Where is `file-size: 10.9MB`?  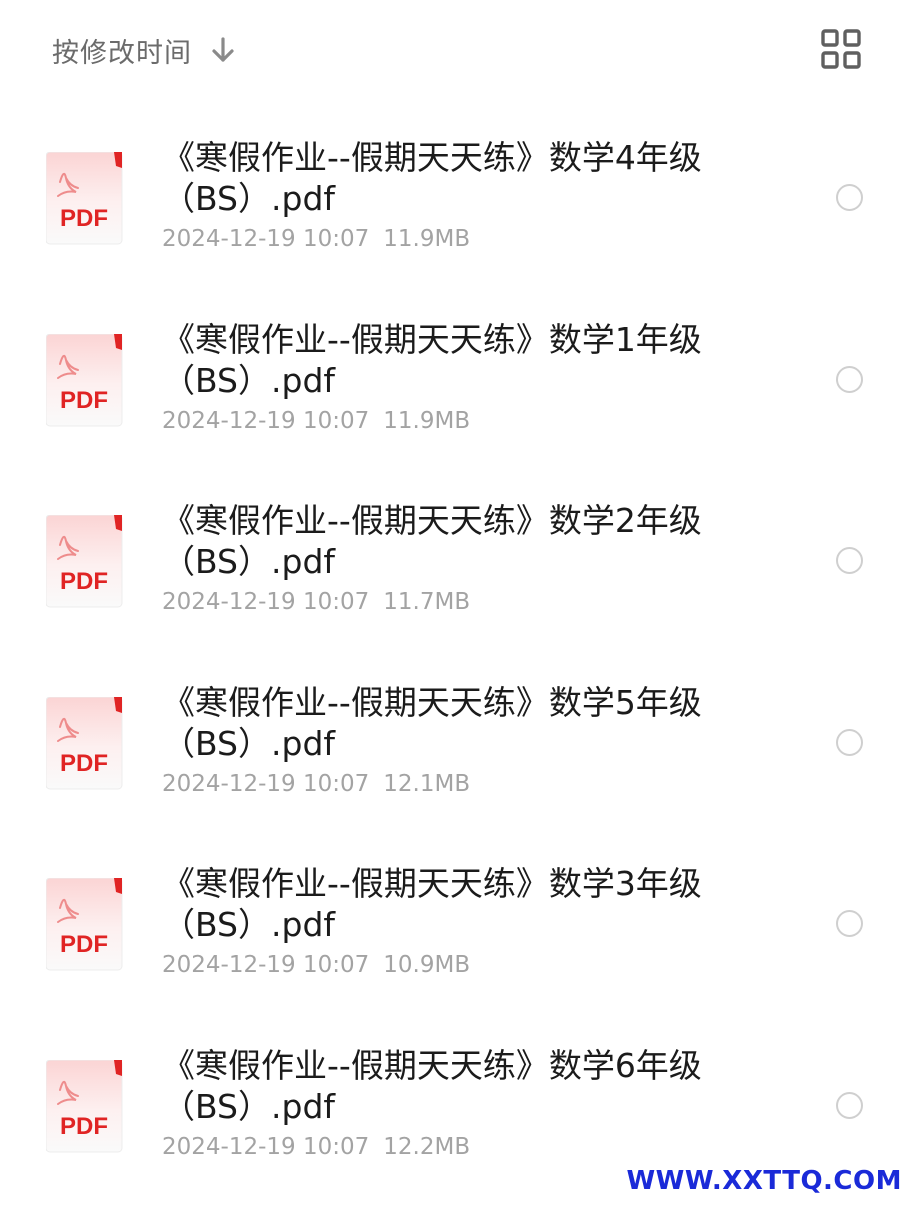
file-size: 10.9MB is located at coordinates (426, 965).